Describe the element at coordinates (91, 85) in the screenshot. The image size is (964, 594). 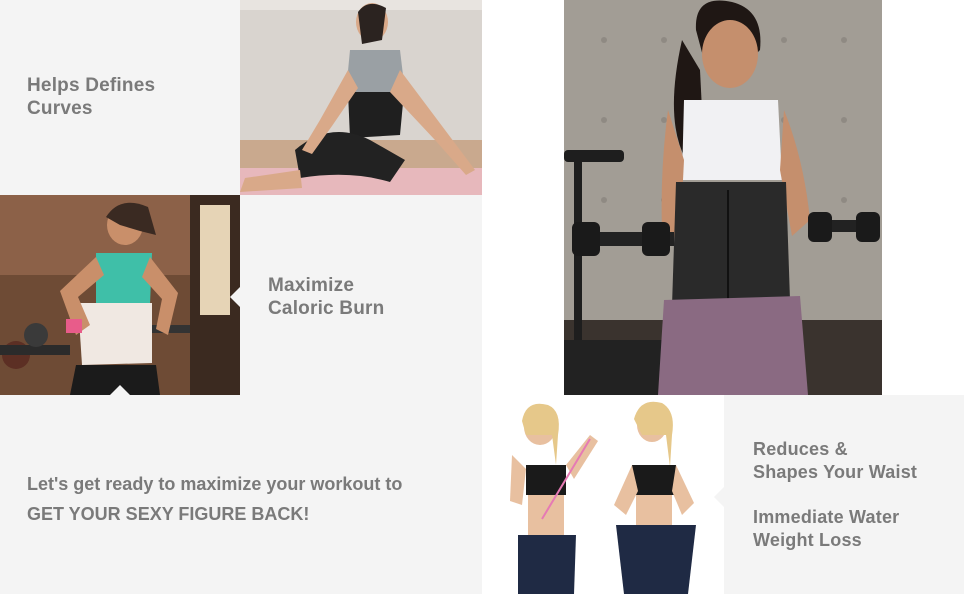
I see `caption-curves-line1: Helps Defines` at that location.